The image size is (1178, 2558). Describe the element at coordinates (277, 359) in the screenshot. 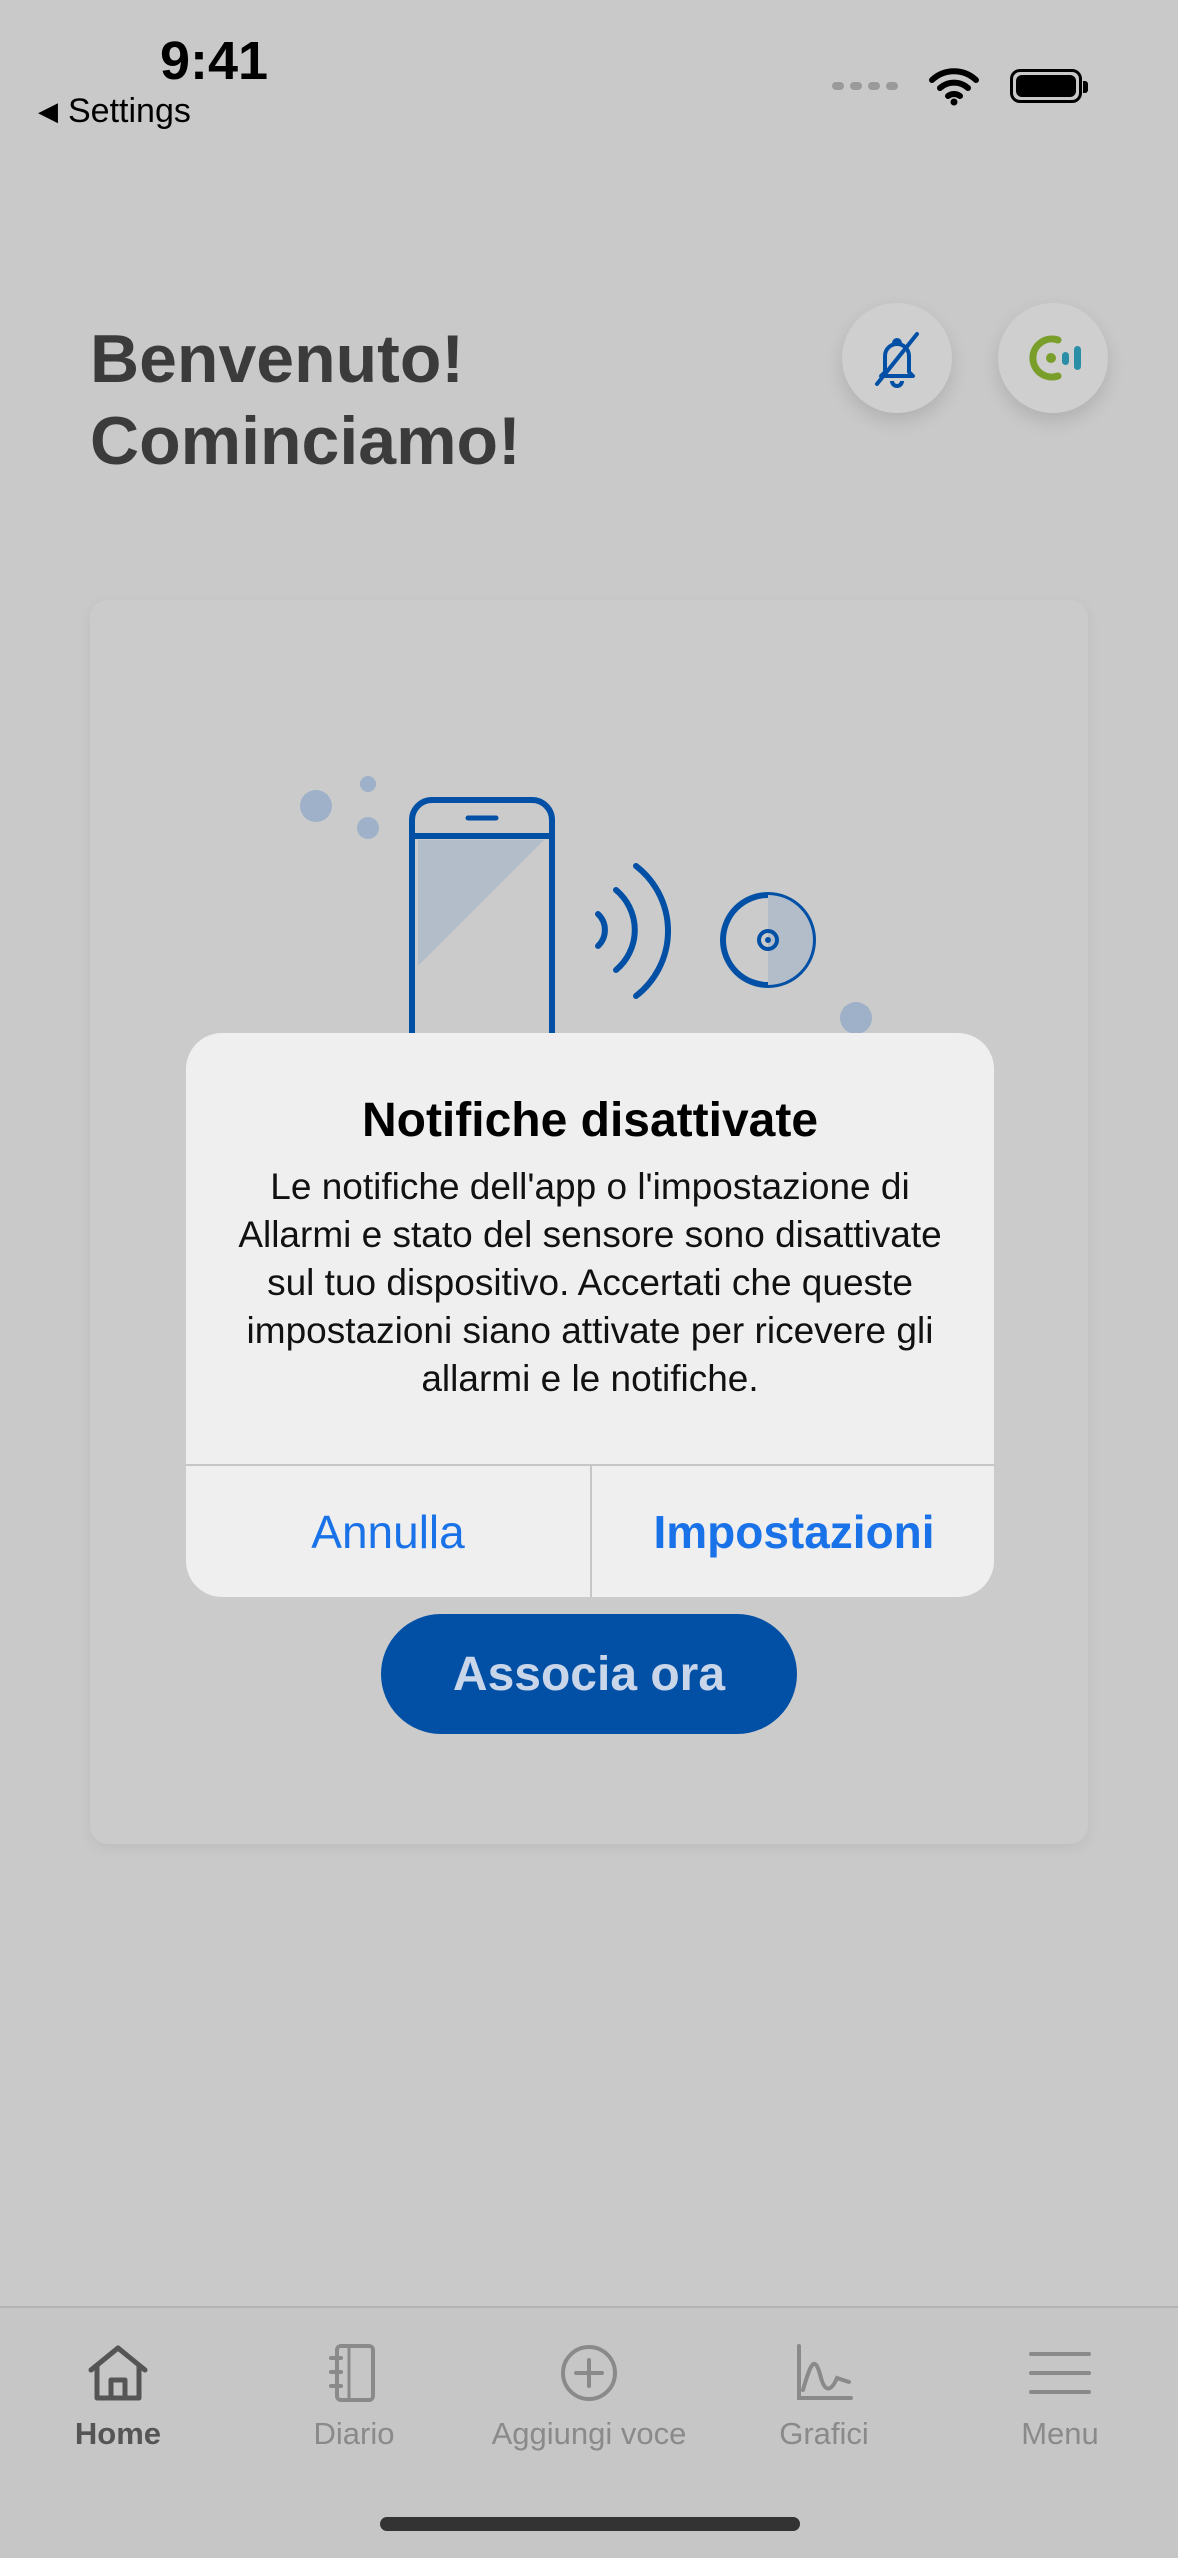

I see `welcome-line-1: Benvenuto!` at that location.